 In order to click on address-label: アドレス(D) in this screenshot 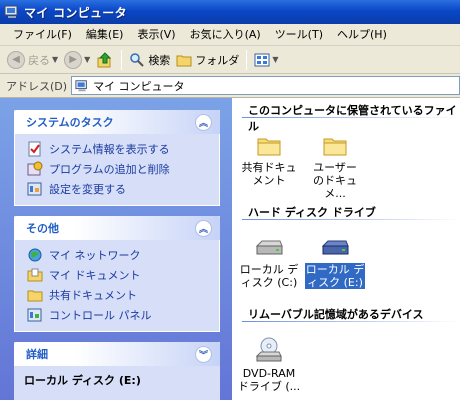, I will do `click(37, 86)`.